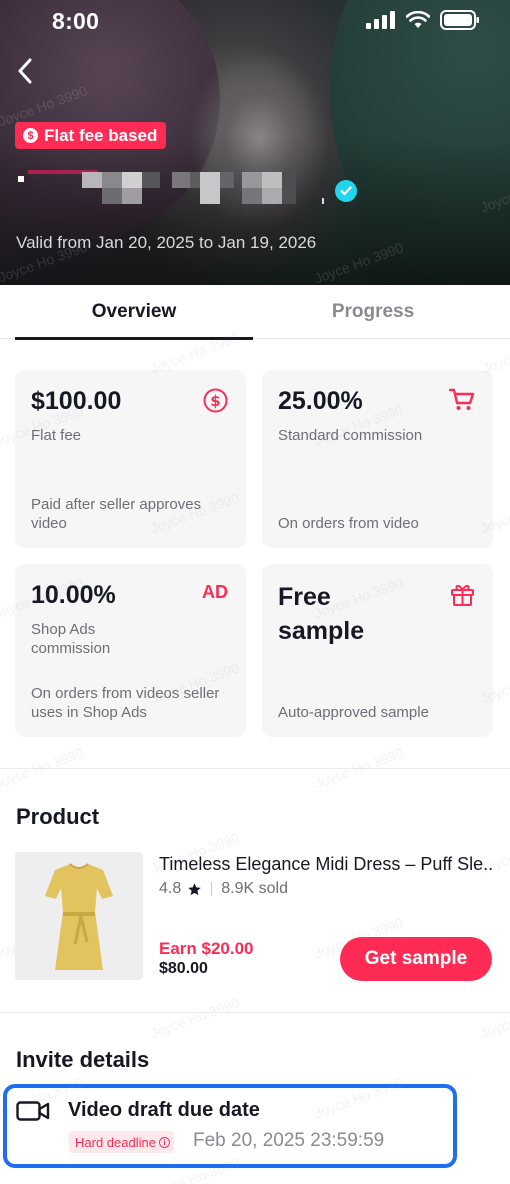 Image resolution: width=510 pixels, height=1184 pixels. I want to click on star-icon, so click(194, 888).